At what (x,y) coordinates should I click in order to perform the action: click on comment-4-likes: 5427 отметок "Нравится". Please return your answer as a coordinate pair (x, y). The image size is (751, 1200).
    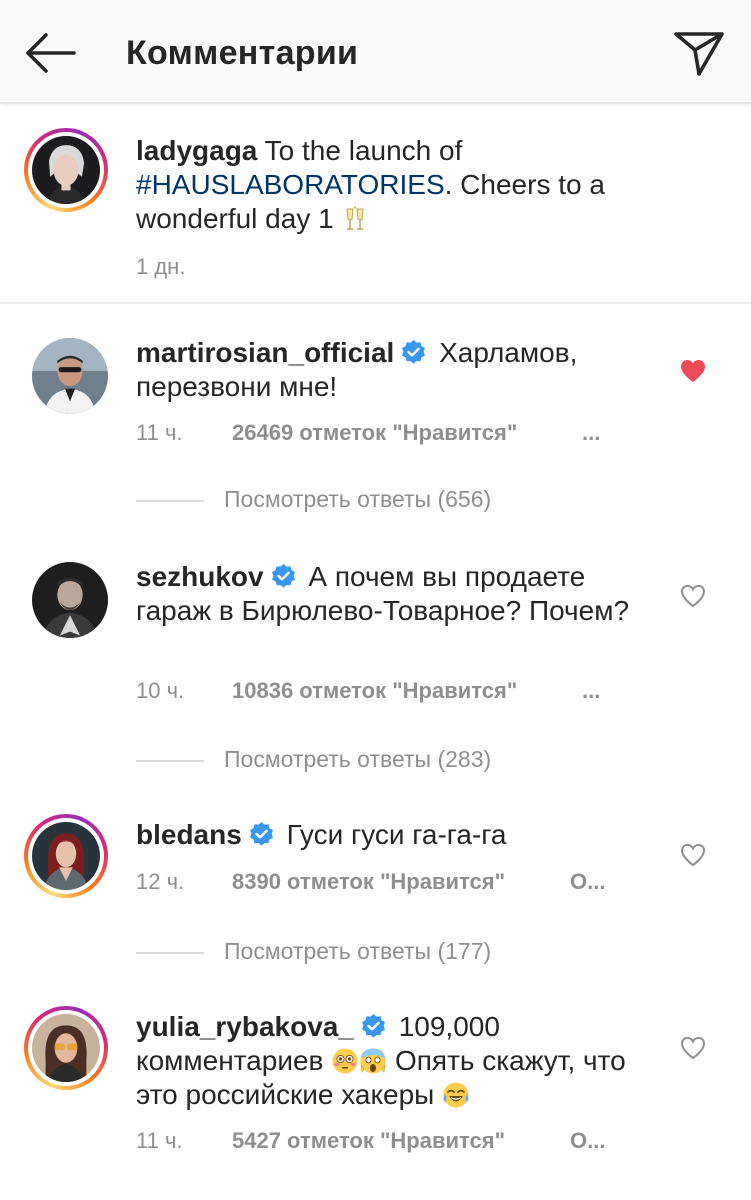
    Looking at the image, I should click on (368, 1141).